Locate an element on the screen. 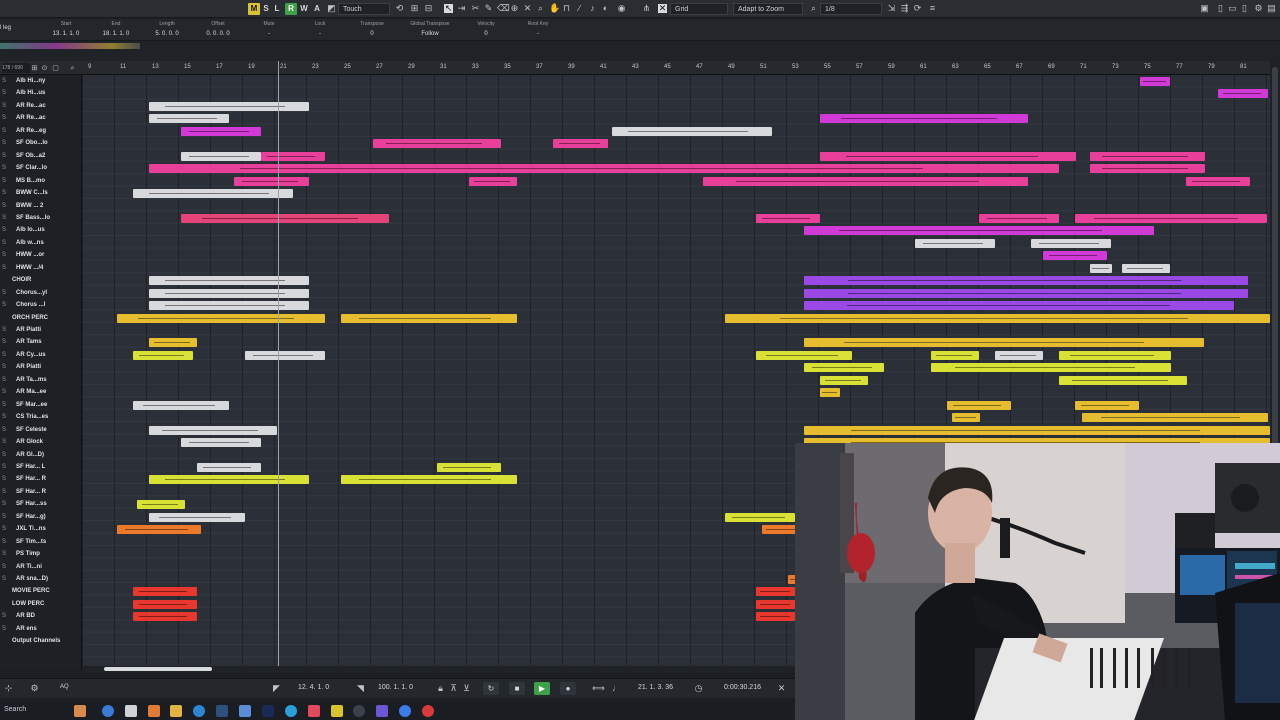 Image resolution: width=1280 pixels, height=720 pixels. iterative-quantize-icon: ⇶ is located at coordinates (904, 8).